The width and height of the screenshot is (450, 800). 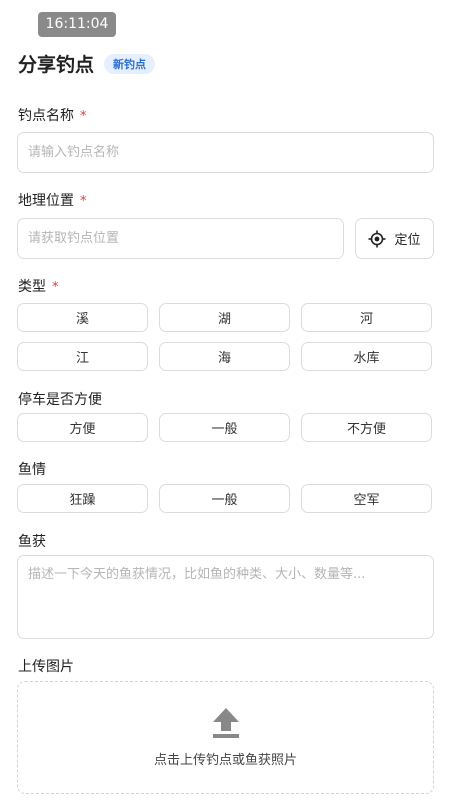 I want to click on fish-option-frenzy: 狂躁, so click(x=82, y=498).